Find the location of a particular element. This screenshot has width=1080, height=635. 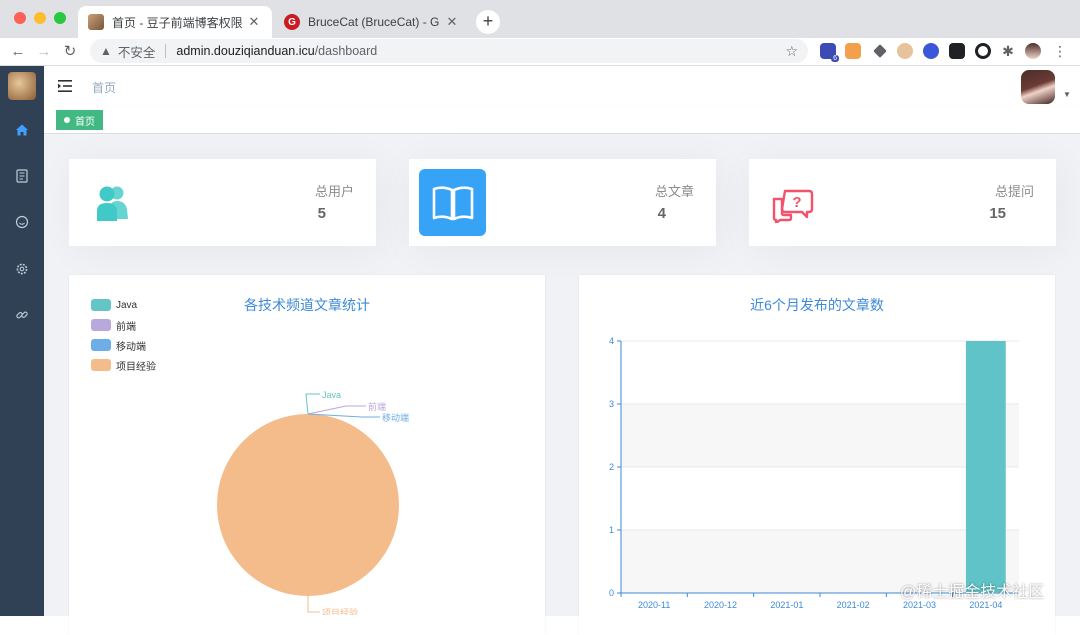

stat-card-users: 总用户 5 is located at coordinates (222, 202).